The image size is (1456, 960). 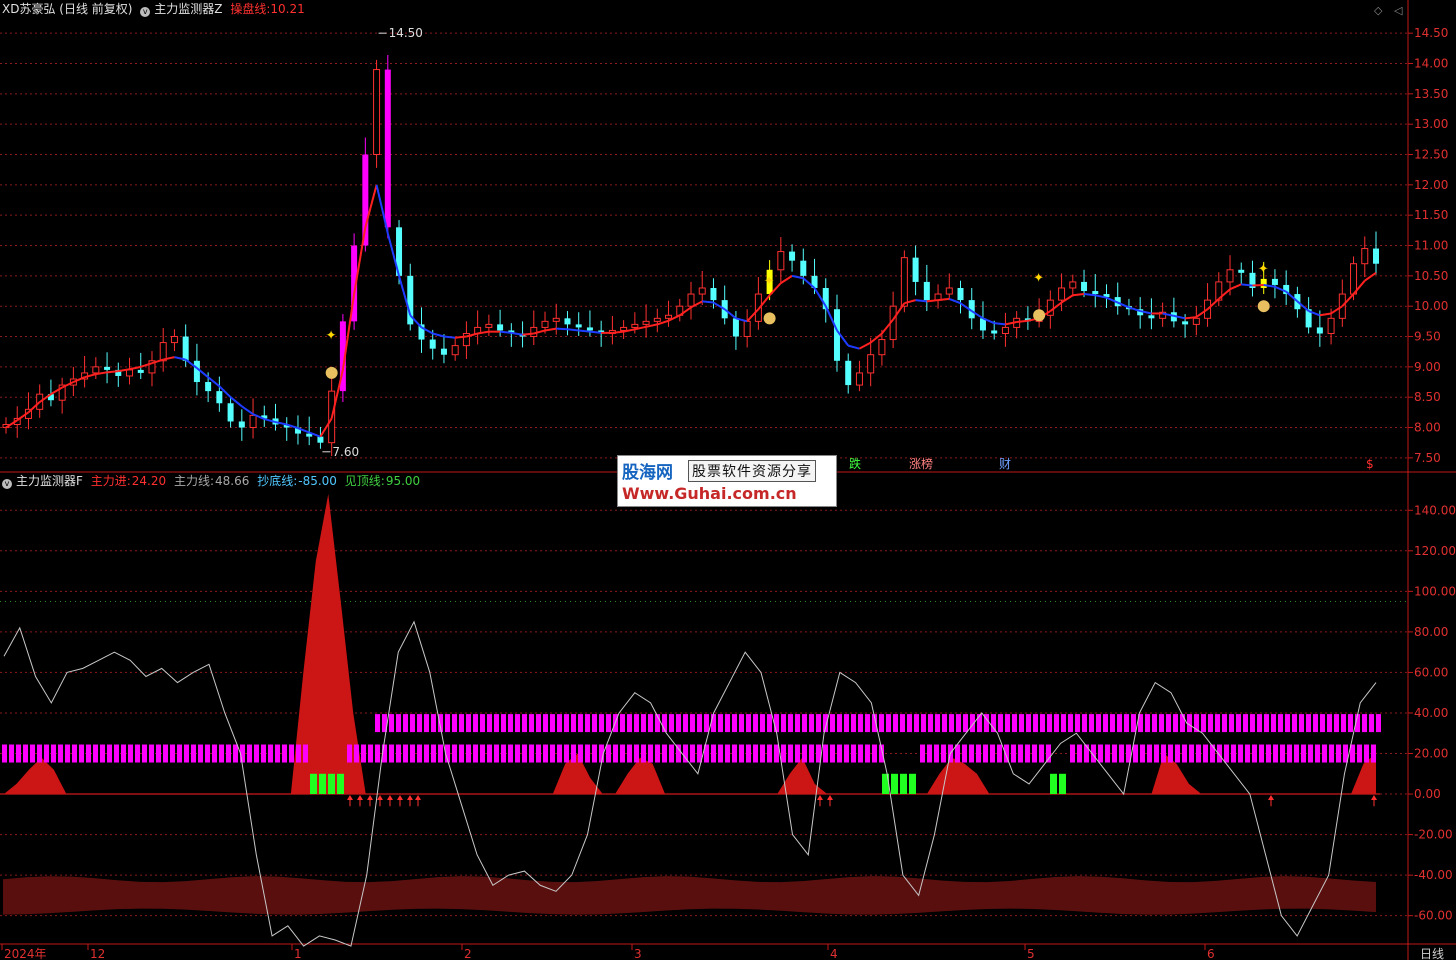 I want to click on main-in-value: 24.20, so click(x=149, y=481).